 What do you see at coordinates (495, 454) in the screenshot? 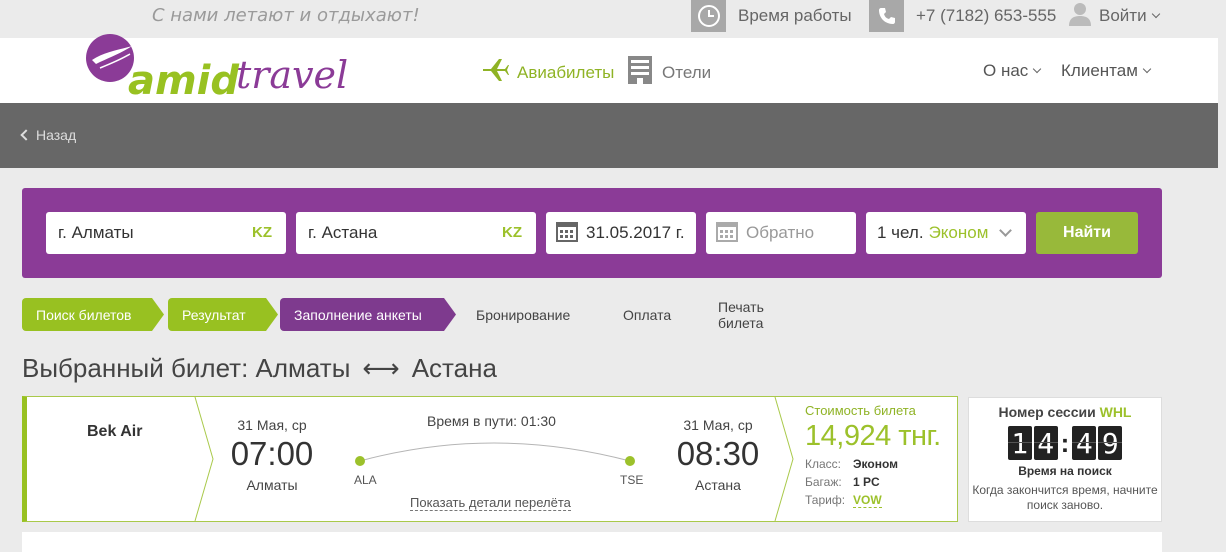
I see `route-arc` at bounding box center [495, 454].